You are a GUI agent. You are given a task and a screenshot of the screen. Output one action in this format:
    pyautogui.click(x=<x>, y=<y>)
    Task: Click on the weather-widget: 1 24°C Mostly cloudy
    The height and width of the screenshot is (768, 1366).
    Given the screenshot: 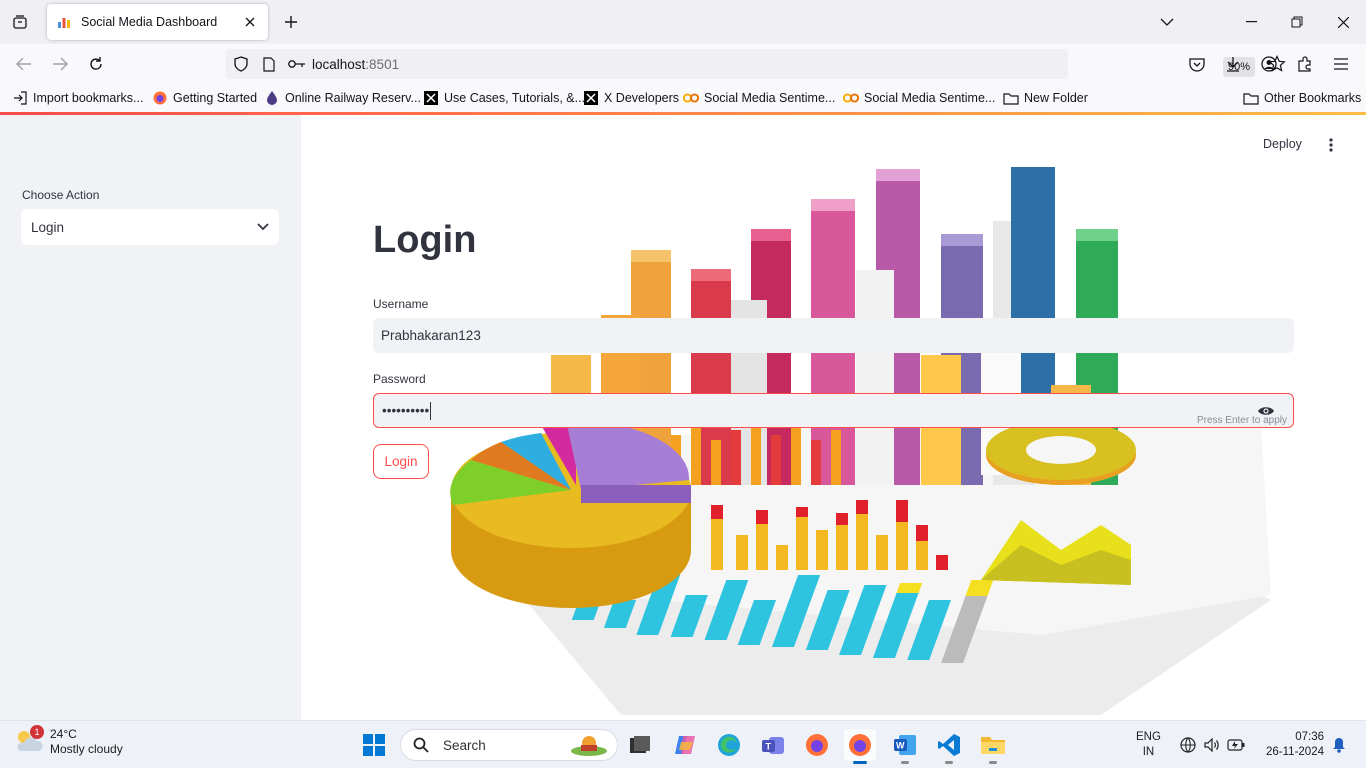 What is the action you would take?
    pyautogui.click(x=68, y=741)
    